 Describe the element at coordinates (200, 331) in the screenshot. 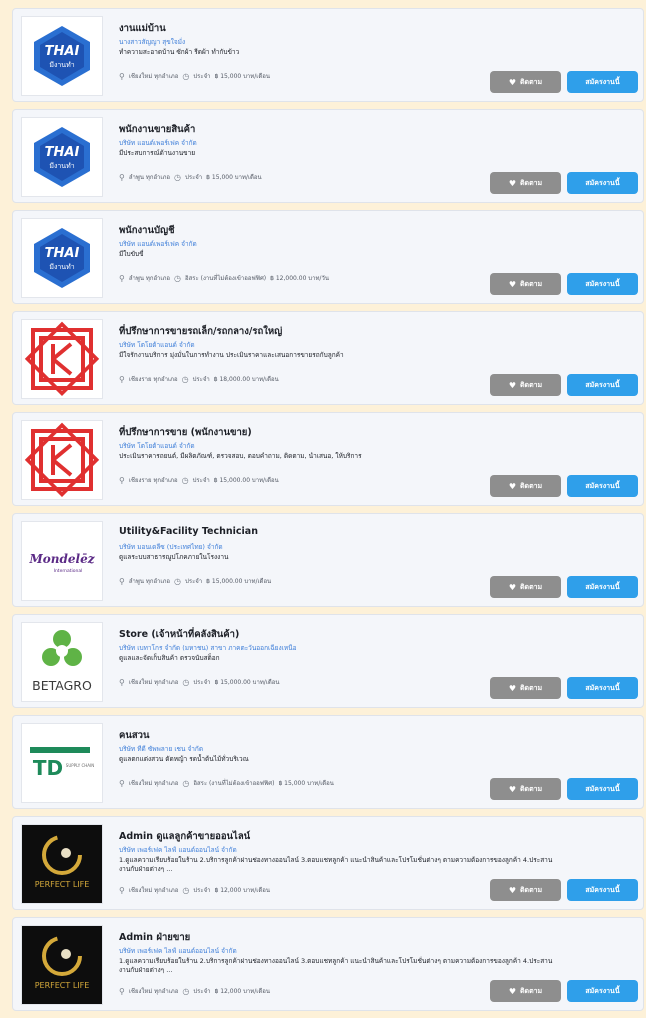

I see `job-title: ที่ปรึกษาการขายรถเล็ก/รถกลาง/รถใหญ่` at that location.